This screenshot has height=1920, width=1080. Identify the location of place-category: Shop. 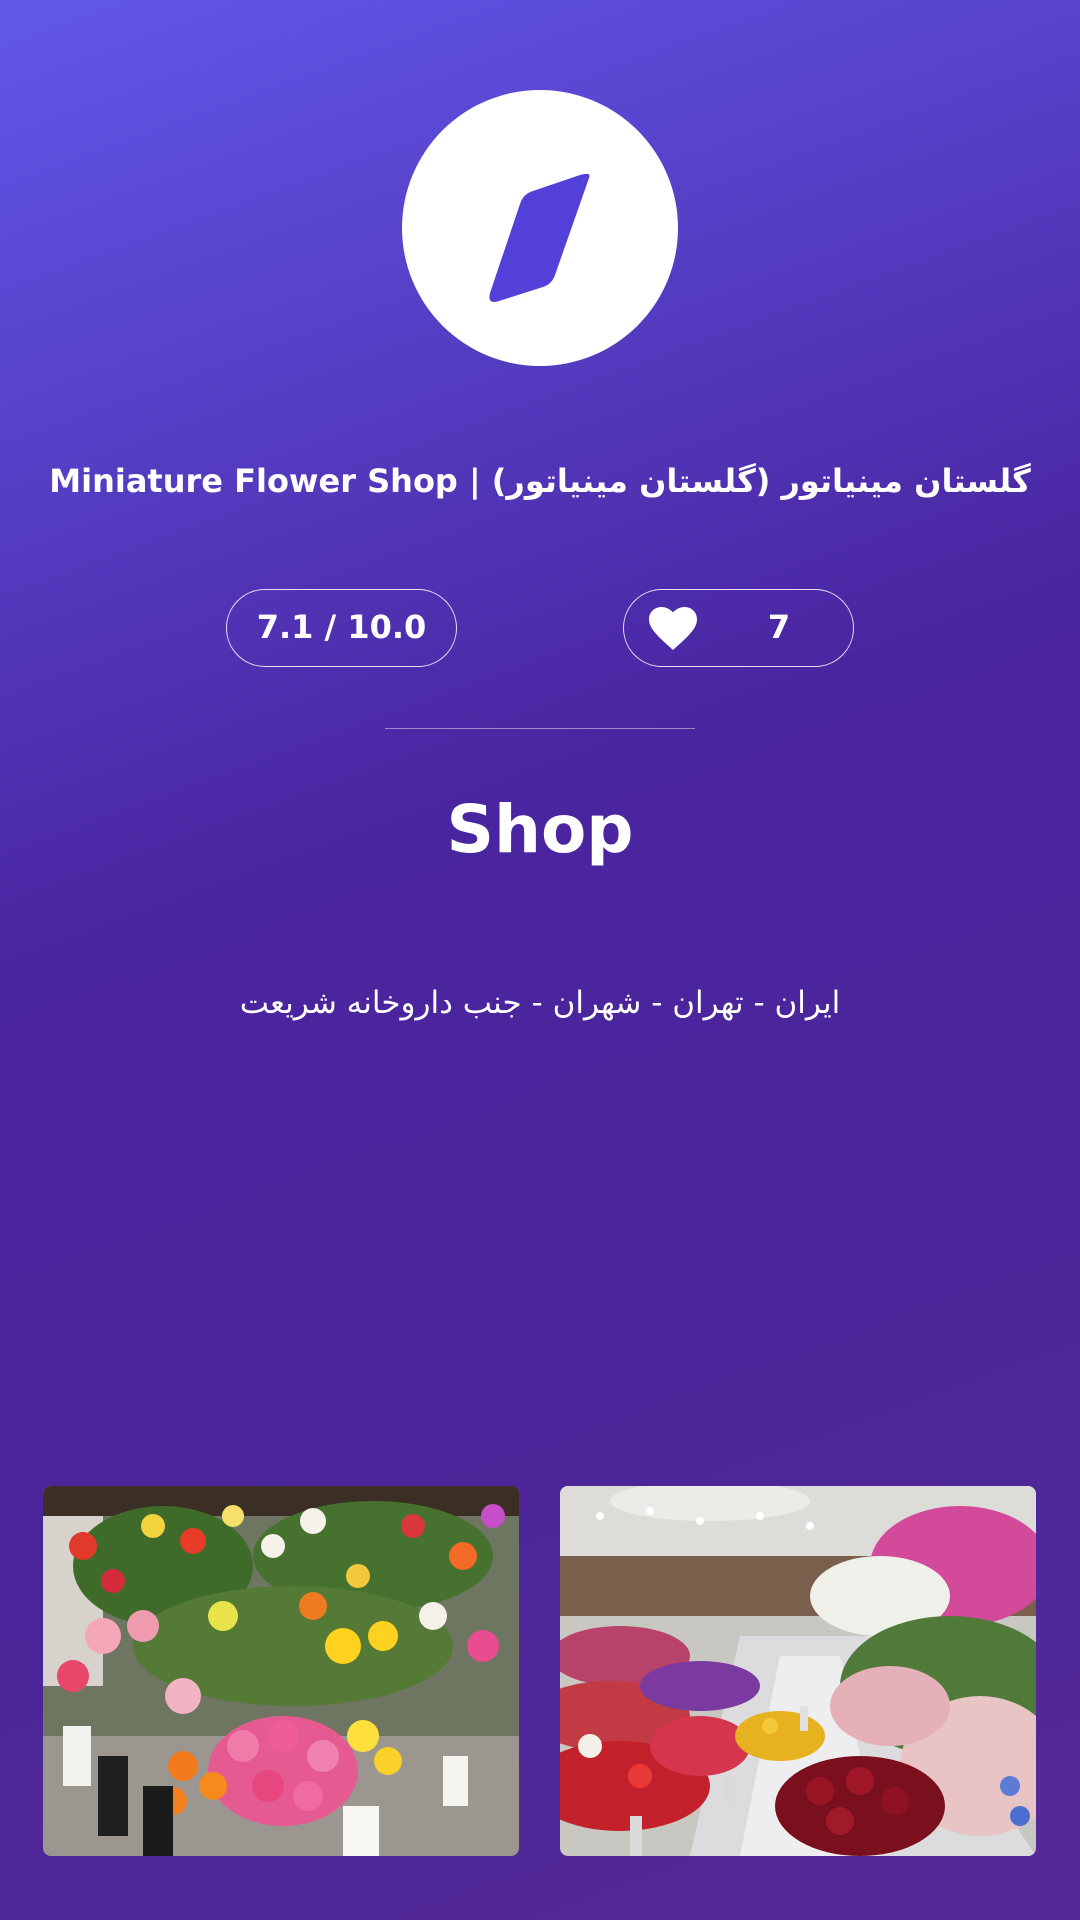
(540, 829).